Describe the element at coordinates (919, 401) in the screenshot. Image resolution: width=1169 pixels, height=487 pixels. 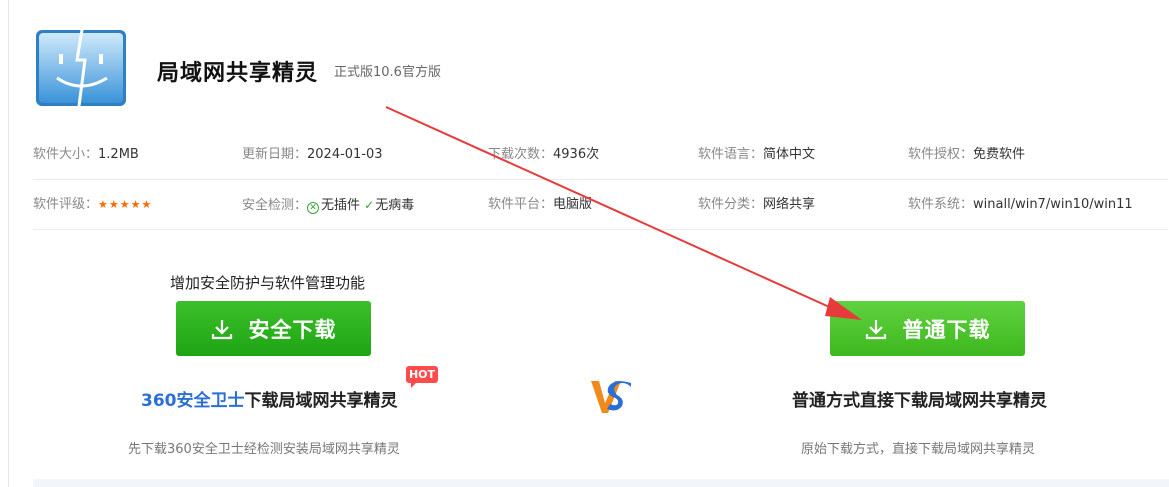
I see `normal-download-title: 普通方式直接下载局域网共享精灵` at that location.